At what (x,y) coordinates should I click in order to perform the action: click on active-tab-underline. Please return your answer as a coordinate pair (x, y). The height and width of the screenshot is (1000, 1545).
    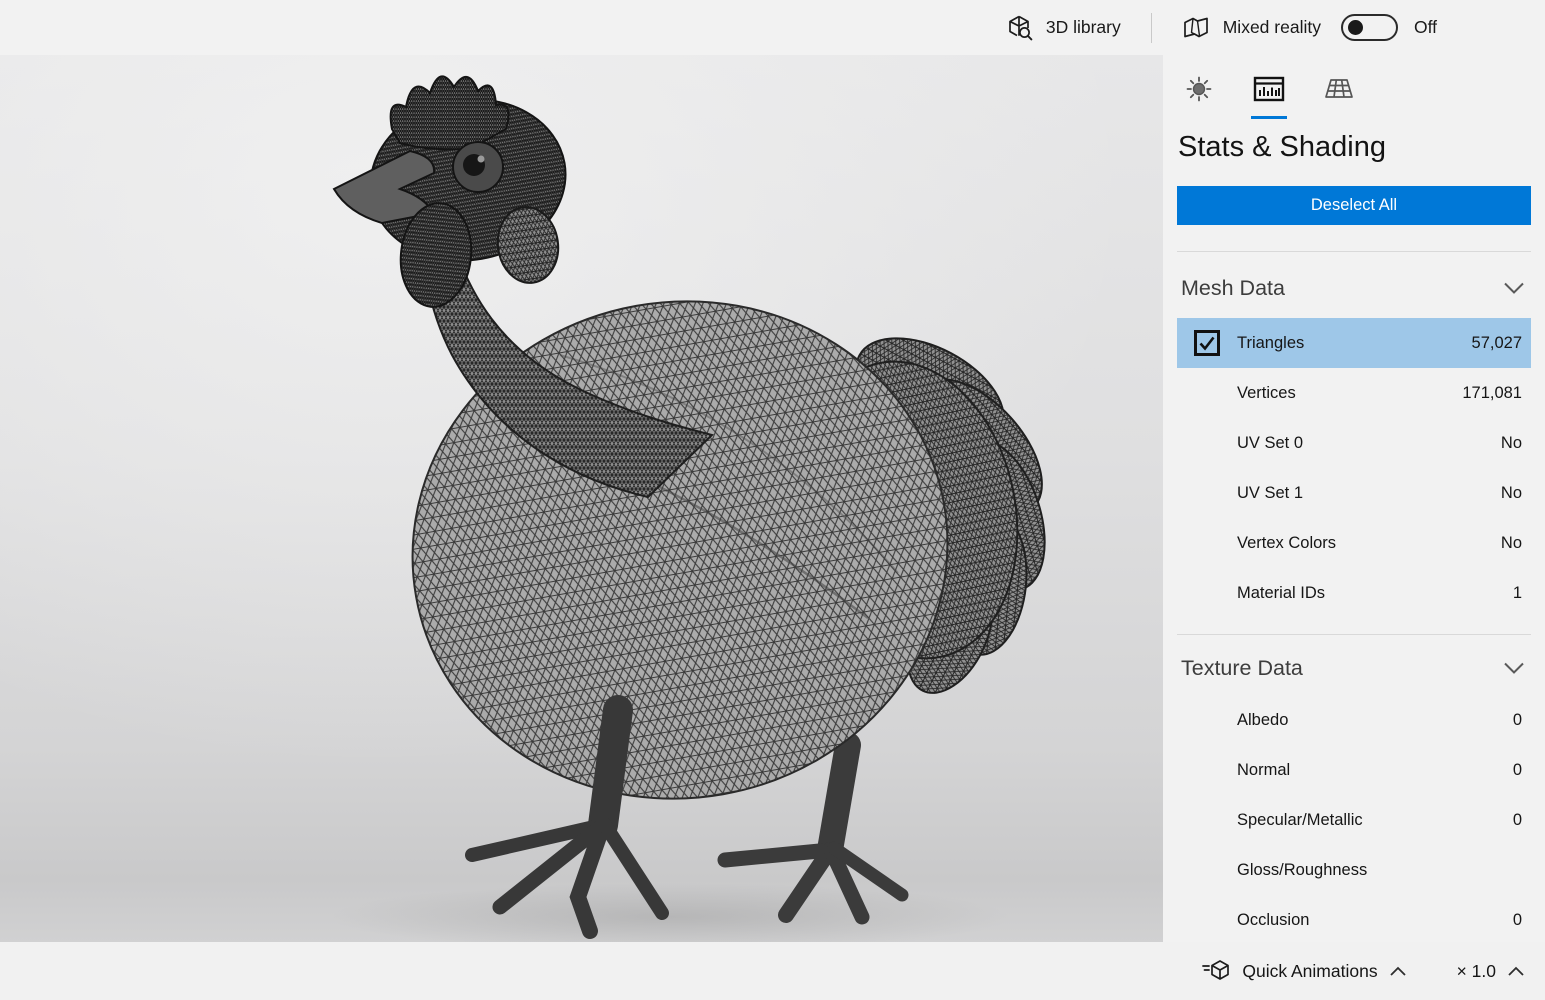
    Looking at the image, I should click on (1269, 117).